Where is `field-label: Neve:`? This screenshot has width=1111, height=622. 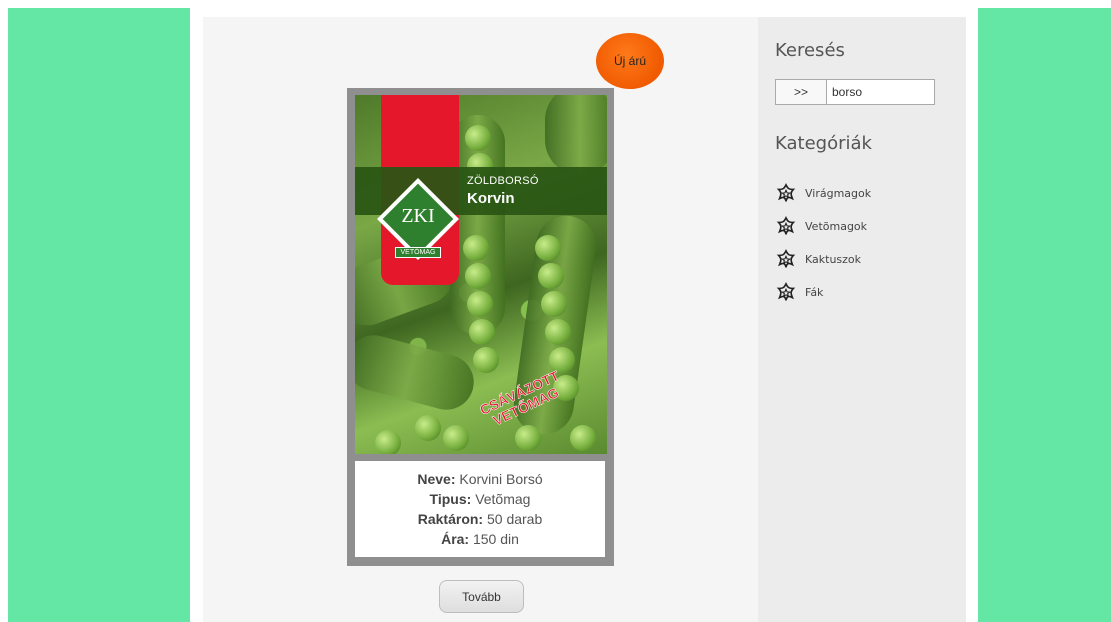
field-label: Neve: is located at coordinates (436, 479).